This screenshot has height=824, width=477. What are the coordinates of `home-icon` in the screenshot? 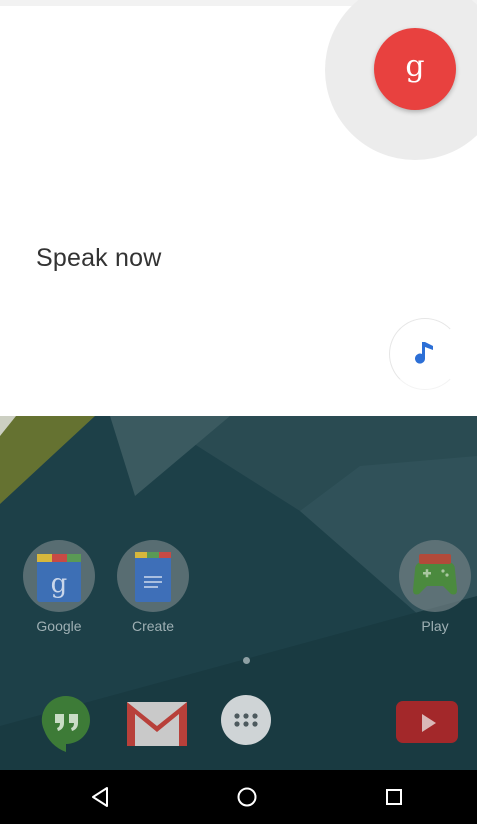 It's located at (247, 797).